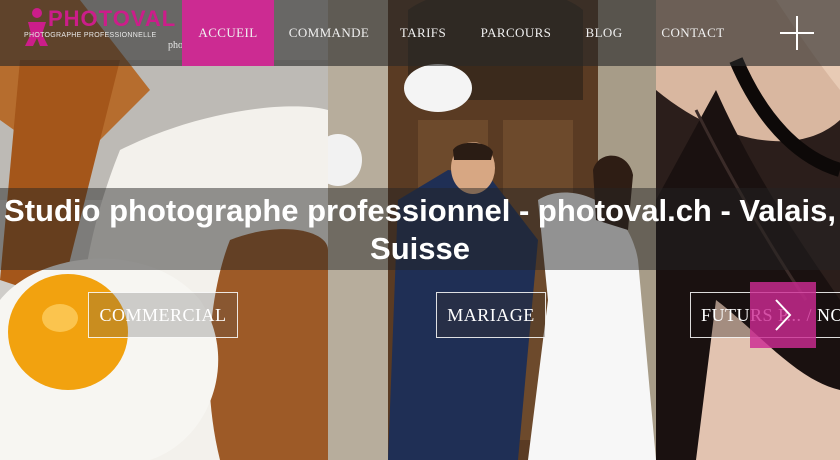  I want to click on nav-item-parcours: PARCOURS, so click(516, 33).